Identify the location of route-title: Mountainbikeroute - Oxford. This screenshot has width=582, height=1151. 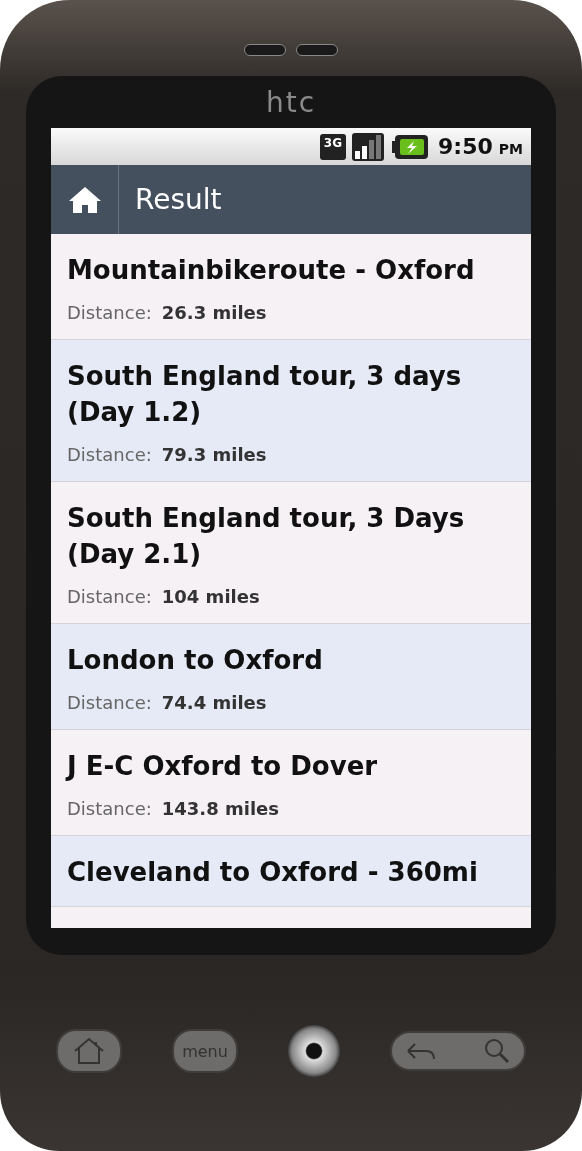
(271, 270).